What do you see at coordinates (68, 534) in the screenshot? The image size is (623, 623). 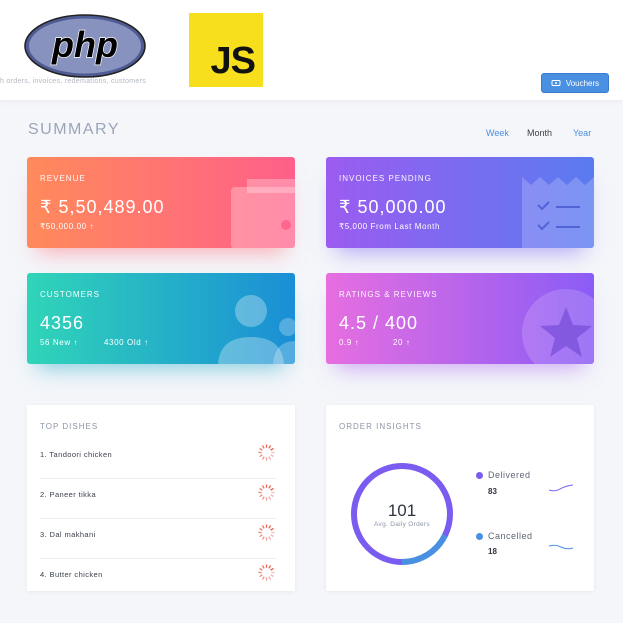 I see `dish-name: 3. Dal makhani` at bounding box center [68, 534].